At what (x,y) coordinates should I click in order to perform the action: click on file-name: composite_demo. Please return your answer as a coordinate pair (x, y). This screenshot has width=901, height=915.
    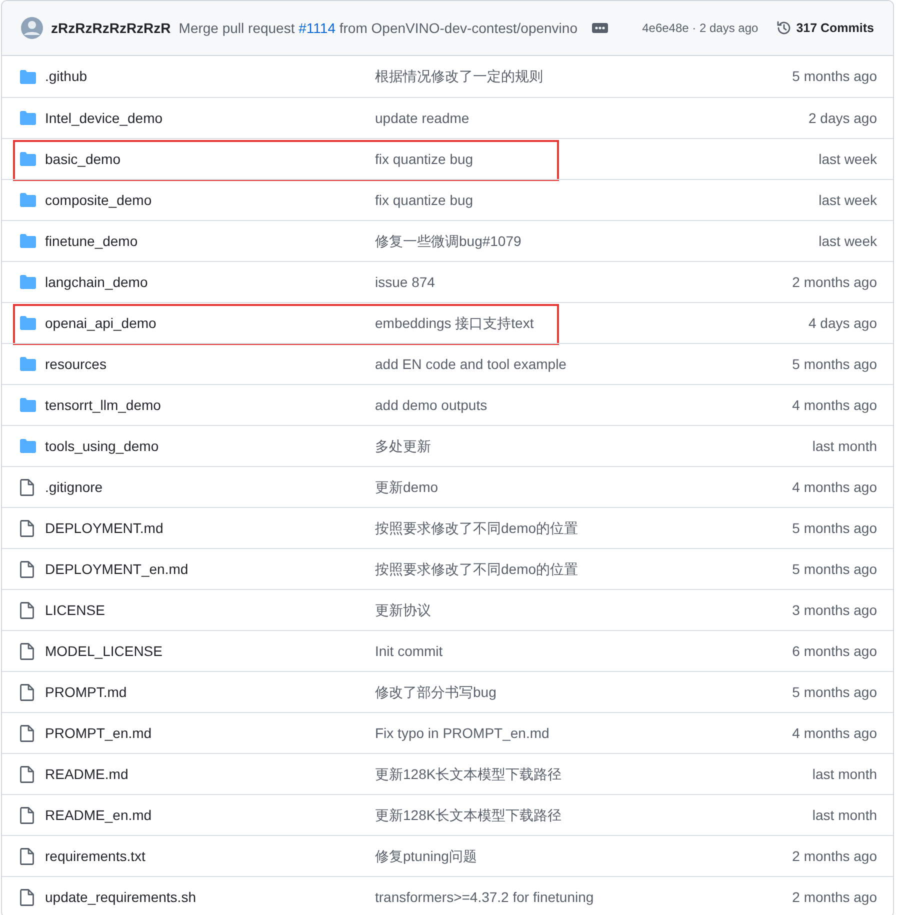
    Looking at the image, I should click on (210, 200).